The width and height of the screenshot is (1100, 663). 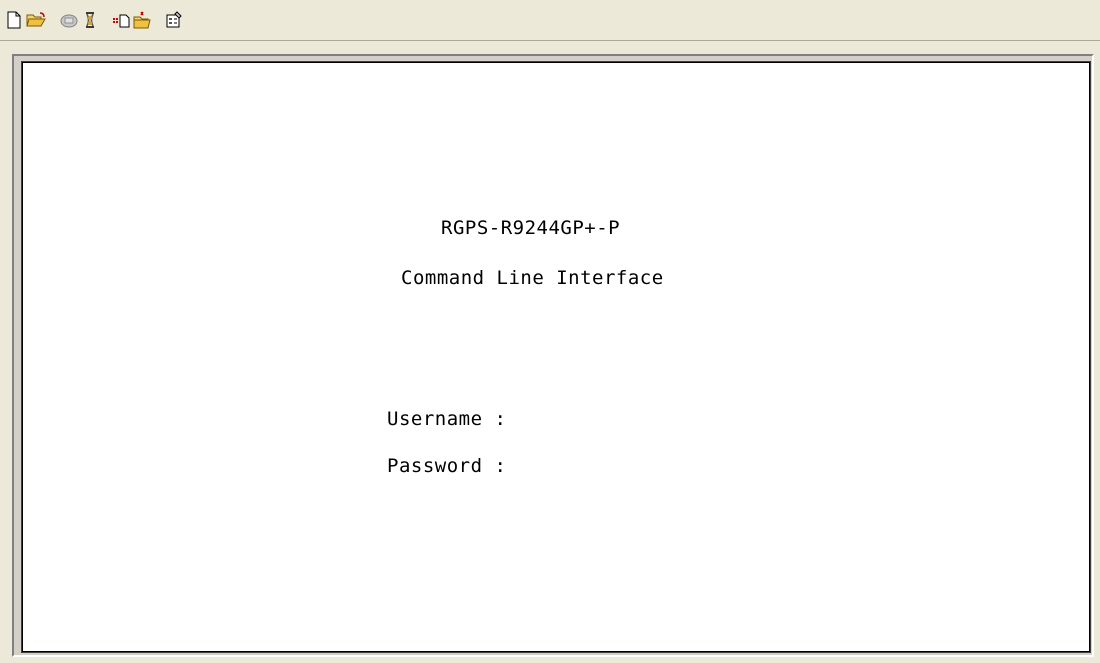 I want to click on cli-subtitle: Command Line Interface, so click(x=532, y=278).